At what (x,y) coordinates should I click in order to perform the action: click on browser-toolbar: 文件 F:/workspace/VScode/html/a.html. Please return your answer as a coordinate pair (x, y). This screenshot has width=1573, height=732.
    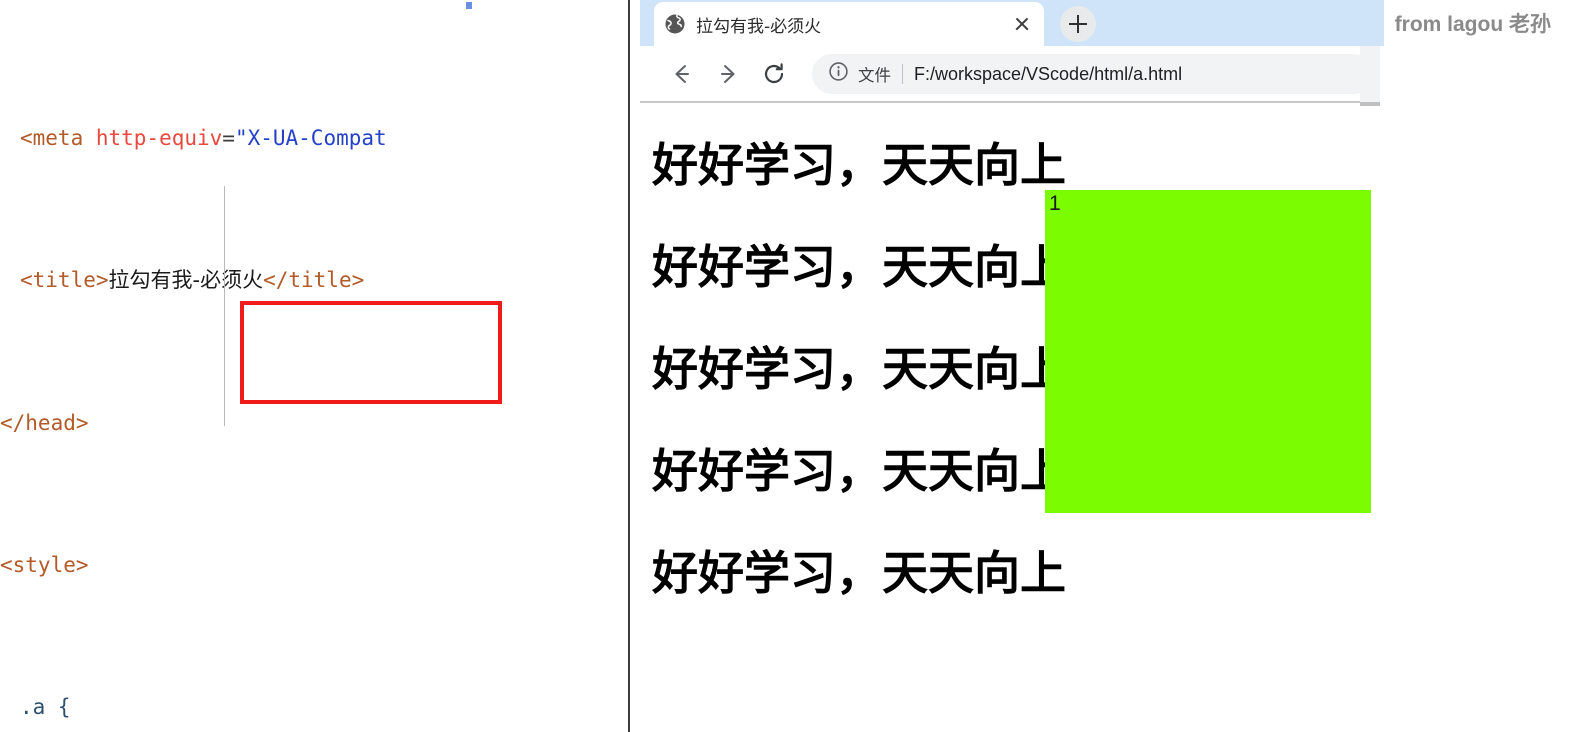
    Looking at the image, I should click on (1010, 74).